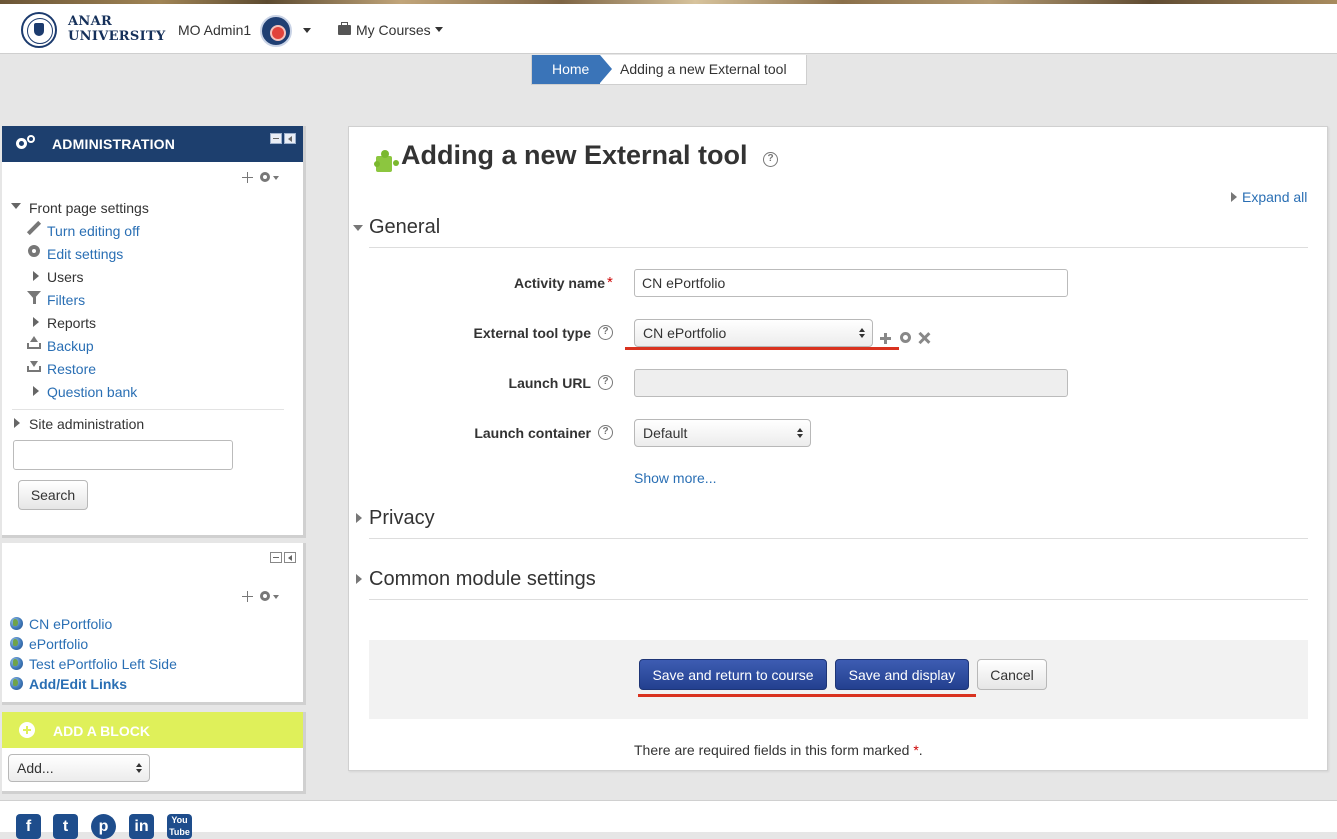 Image resolution: width=1337 pixels, height=839 pixels. I want to click on restore-link: Restore, so click(71, 369).